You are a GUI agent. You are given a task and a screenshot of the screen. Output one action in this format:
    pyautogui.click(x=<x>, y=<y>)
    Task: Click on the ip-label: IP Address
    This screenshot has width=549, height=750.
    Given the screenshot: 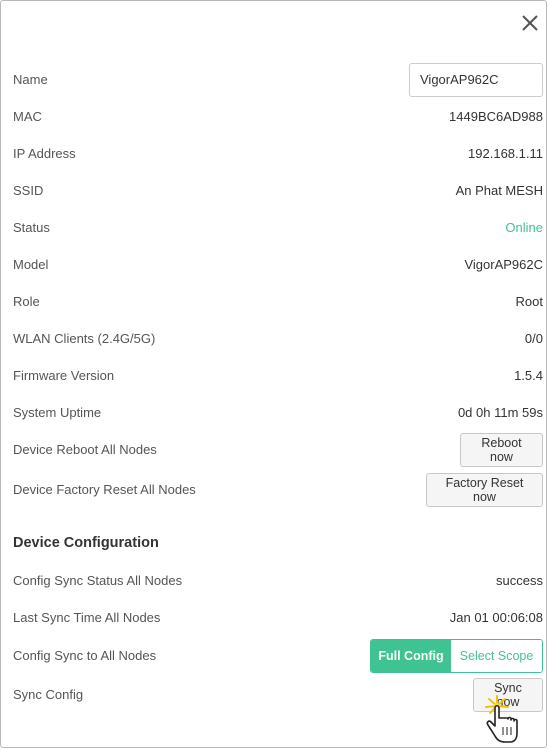 What is the action you would take?
    pyautogui.click(x=44, y=153)
    